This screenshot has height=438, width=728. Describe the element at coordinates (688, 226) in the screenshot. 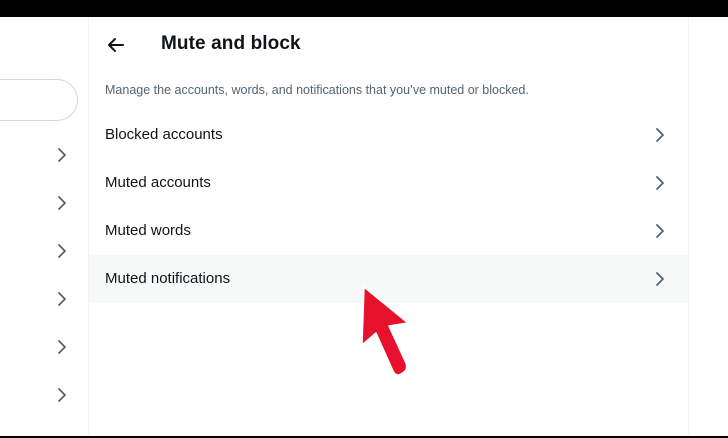

I see `column-divider` at that location.